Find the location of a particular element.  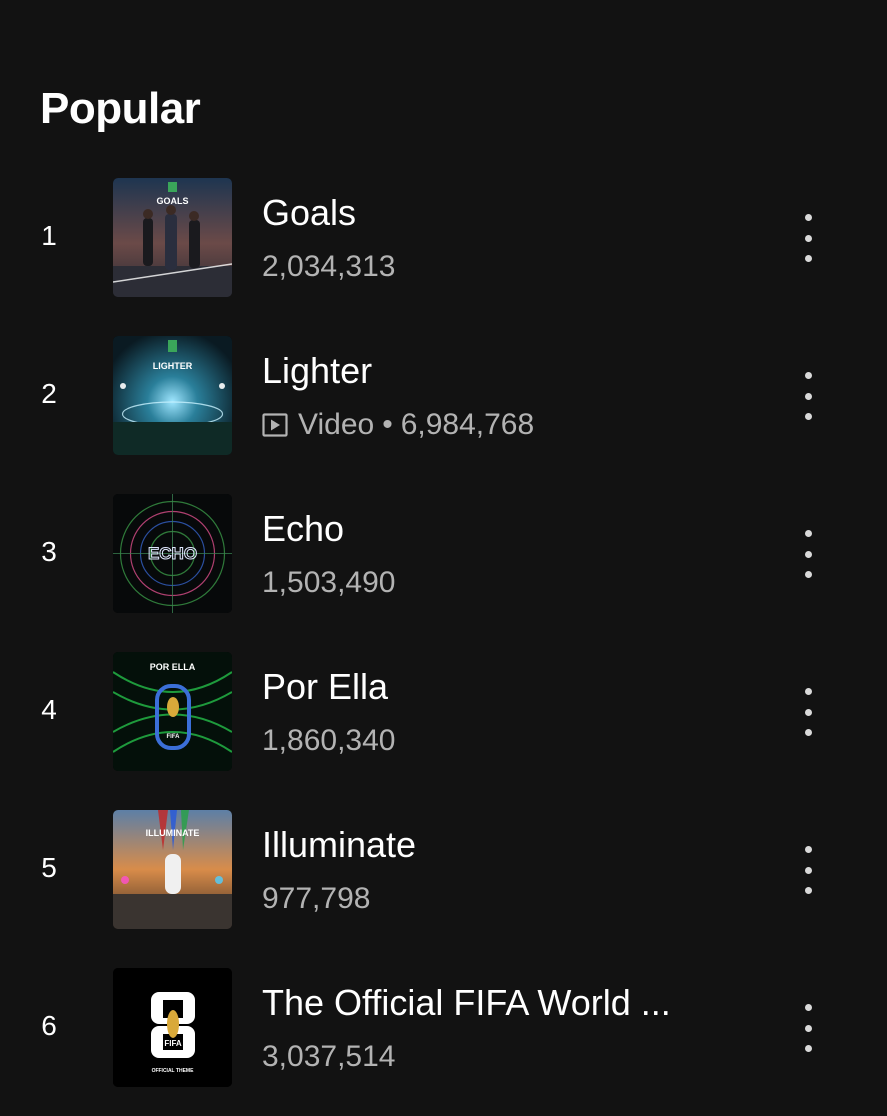

goals-cover-art: GOALS is located at coordinates (172, 237).